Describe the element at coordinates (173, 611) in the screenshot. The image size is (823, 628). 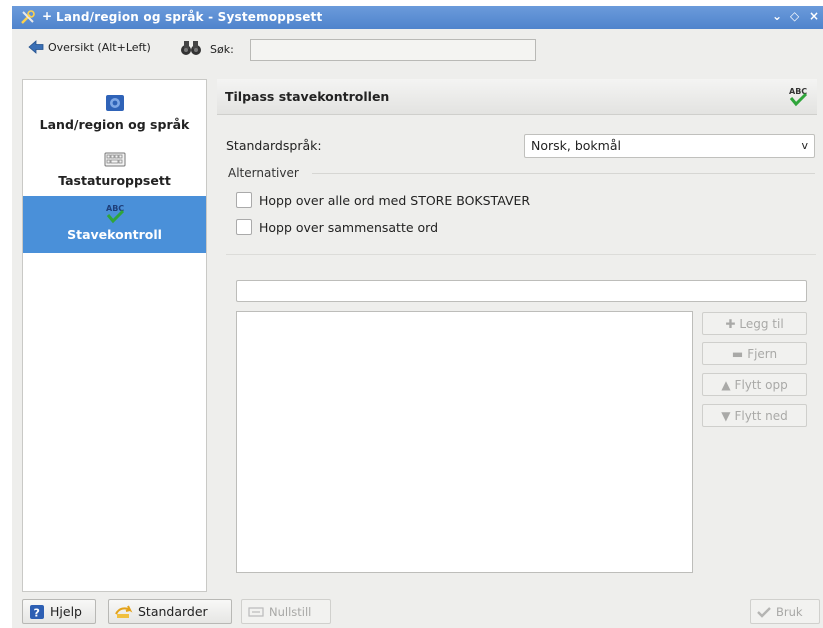
I see `defaults-label: Standarder` at that location.